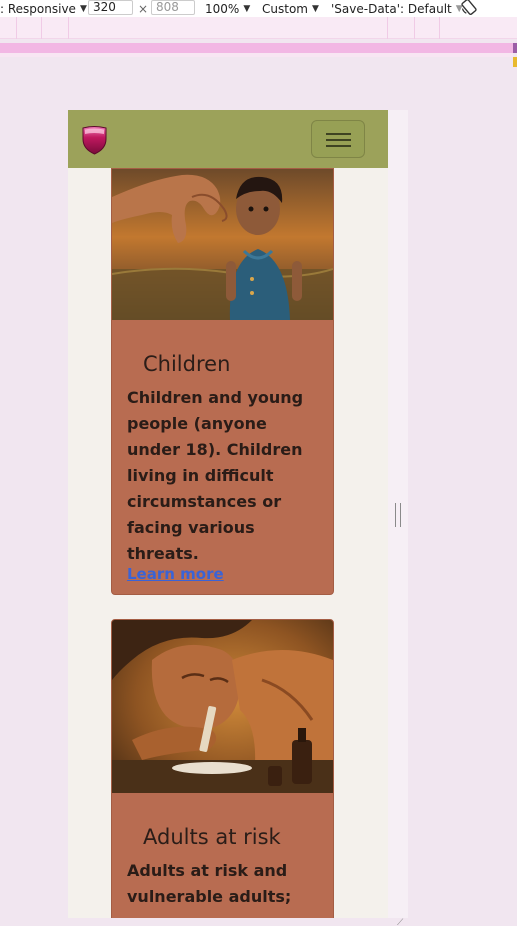 This screenshot has height=926, width=517. I want to click on ruler-handle, so click(515, 48).